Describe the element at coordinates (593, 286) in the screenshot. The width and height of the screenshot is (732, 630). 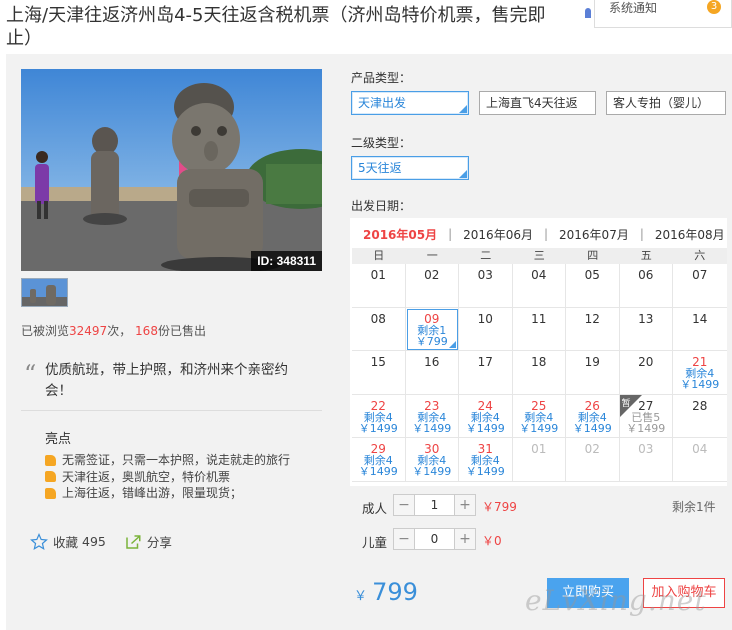
I see `calendar-day: 05` at that location.